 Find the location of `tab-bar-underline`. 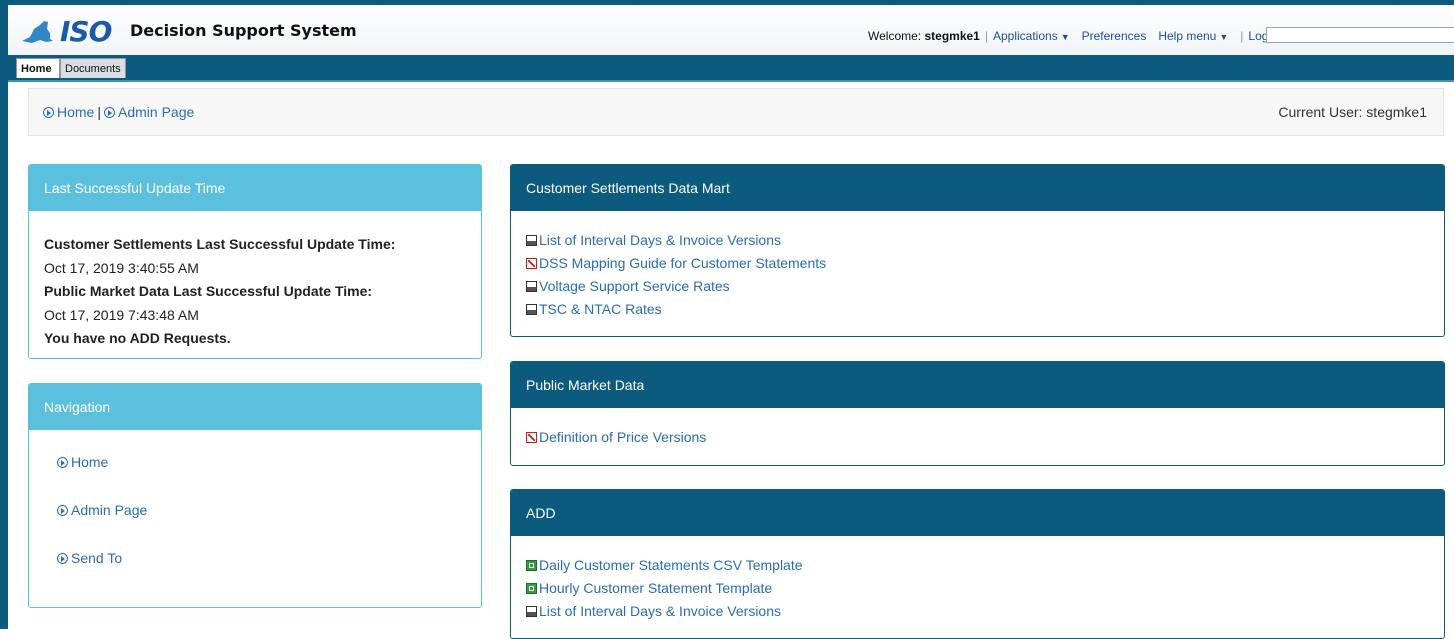

tab-bar-underline is located at coordinates (731, 81).